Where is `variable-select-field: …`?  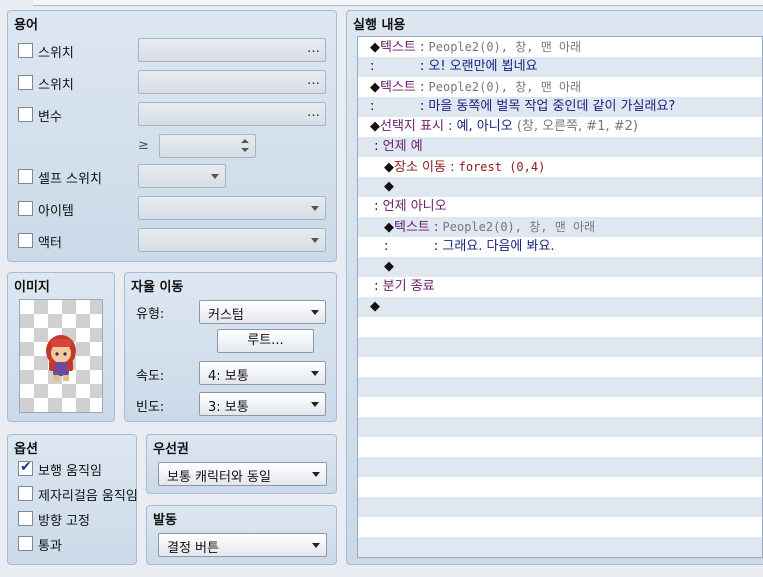 variable-select-field: … is located at coordinates (232, 114).